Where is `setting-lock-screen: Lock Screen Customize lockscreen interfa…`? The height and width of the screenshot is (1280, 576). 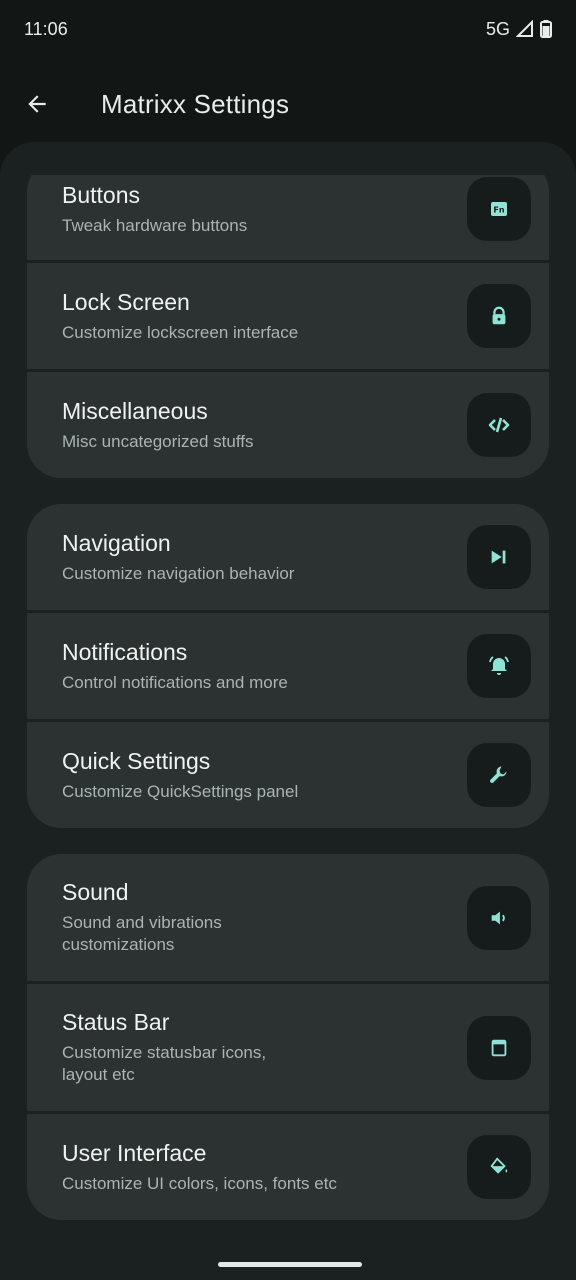 setting-lock-screen: Lock Screen Customize lockscreen interfa… is located at coordinates (288, 316).